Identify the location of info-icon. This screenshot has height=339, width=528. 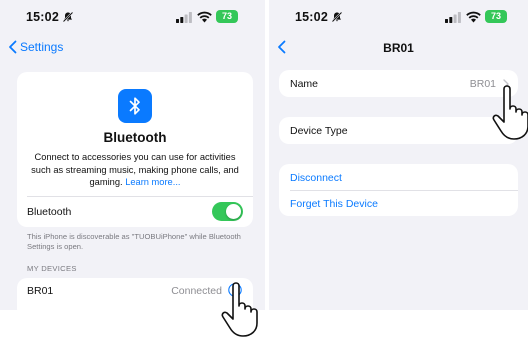
(235, 290).